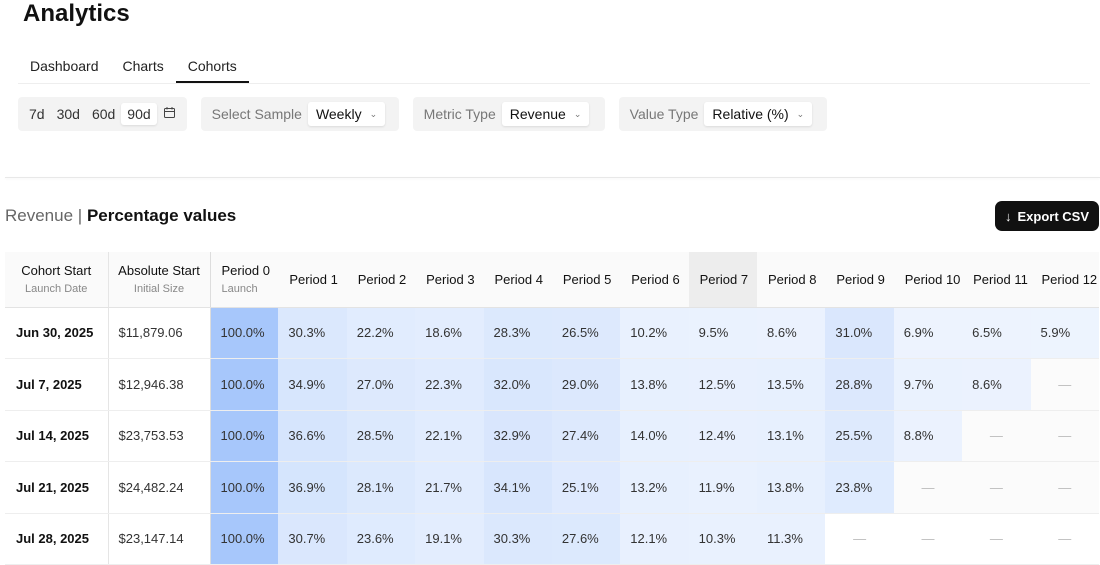 The image size is (1100, 565). I want to click on header-label: Period 2, so click(382, 279).